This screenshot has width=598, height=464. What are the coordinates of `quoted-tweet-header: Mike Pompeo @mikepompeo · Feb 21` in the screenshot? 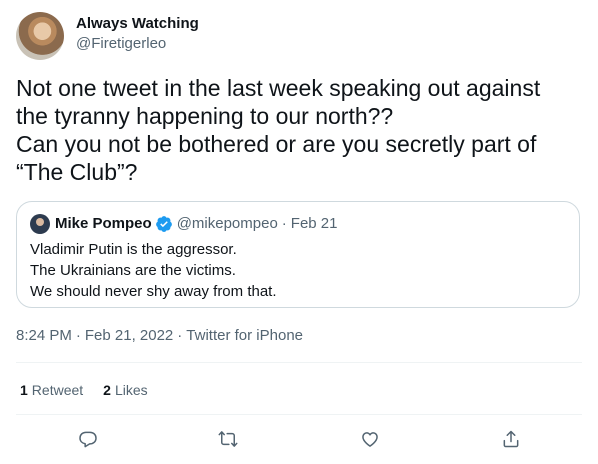 It's located at (184, 224).